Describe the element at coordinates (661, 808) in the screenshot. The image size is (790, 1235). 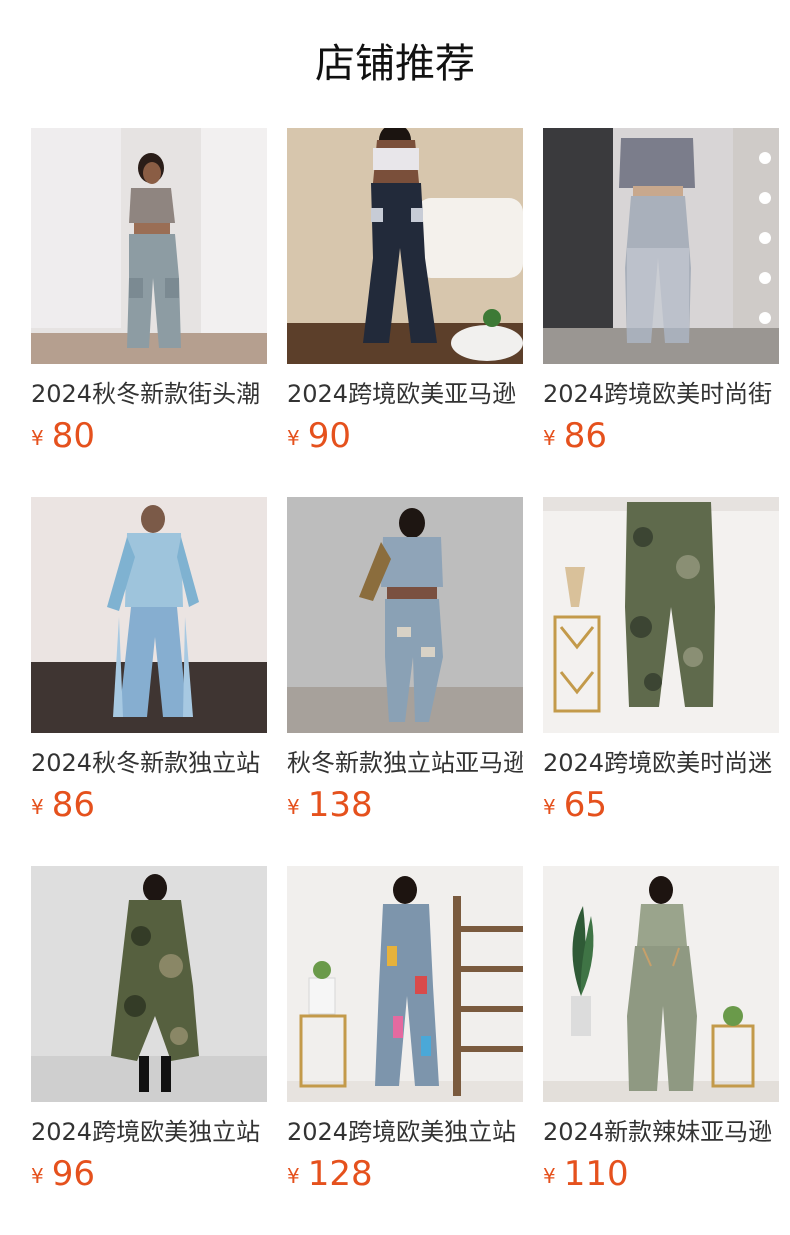
I see `product-price: ¥65` at that location.